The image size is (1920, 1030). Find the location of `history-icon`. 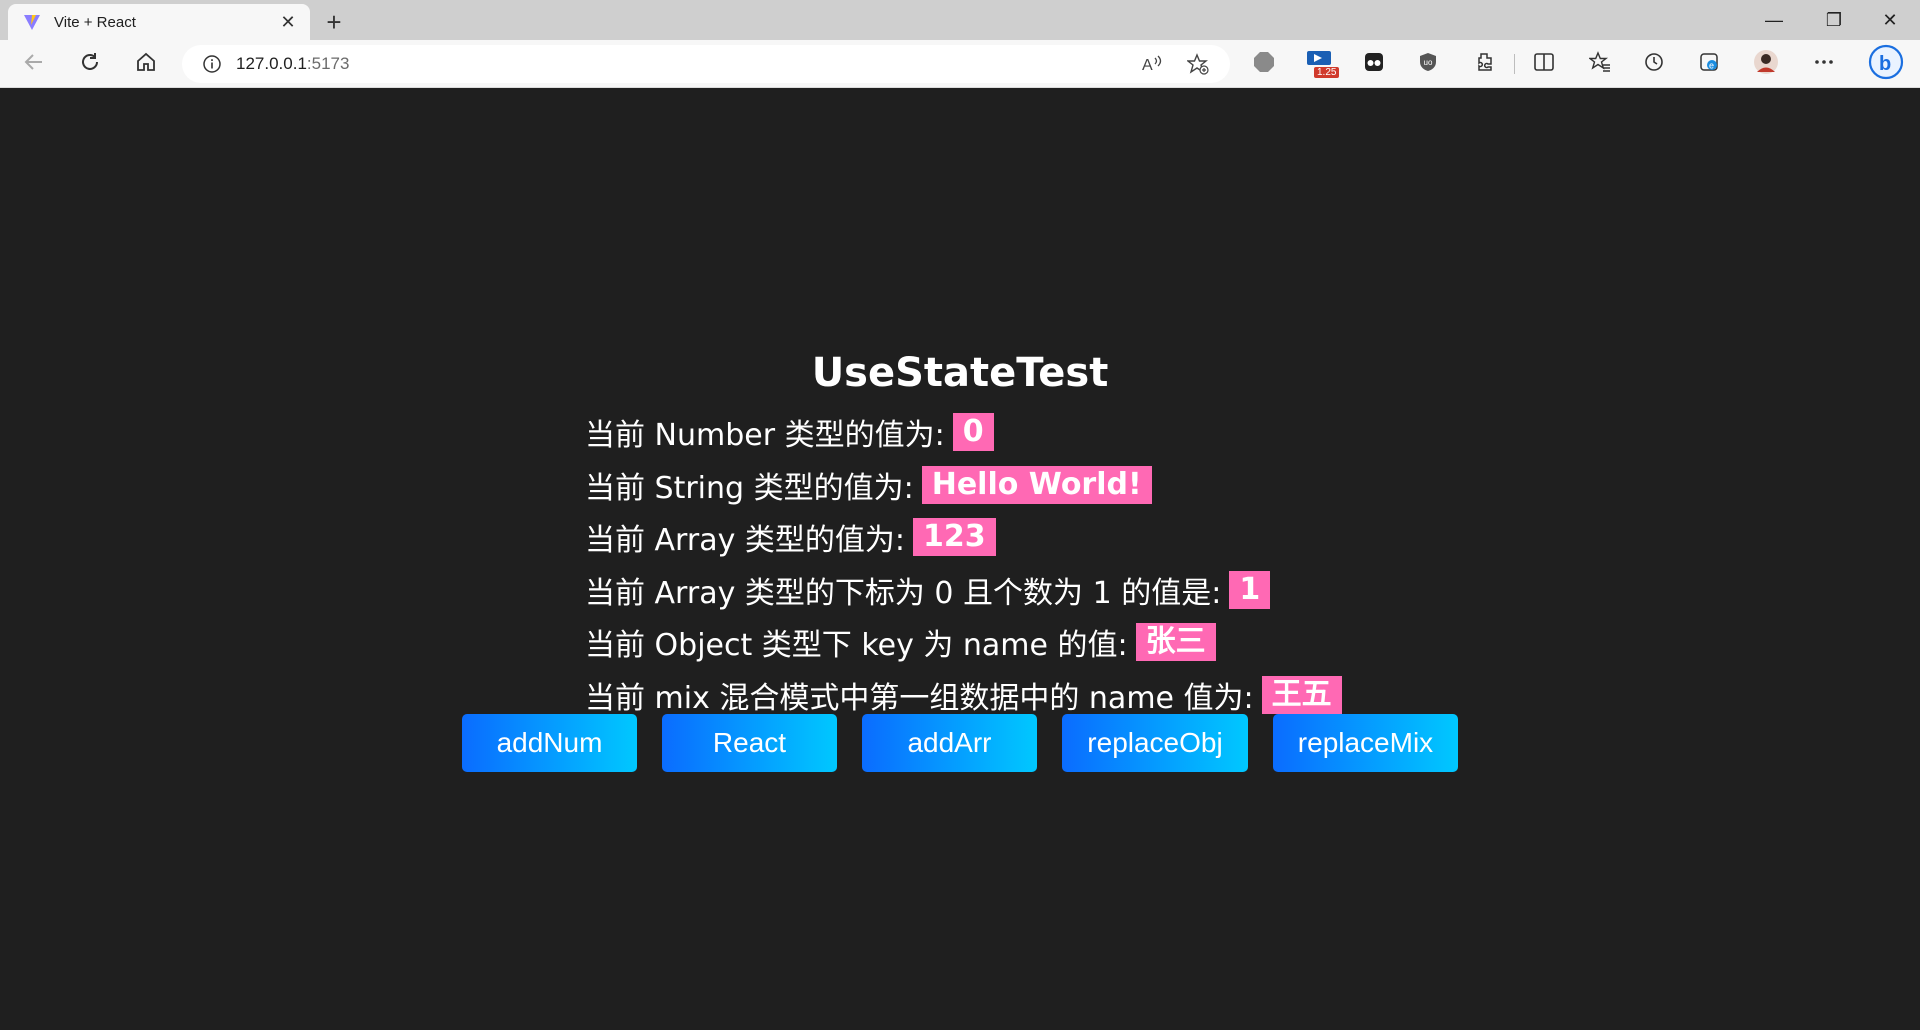

history-icon is located at coordinates (1654, 64).